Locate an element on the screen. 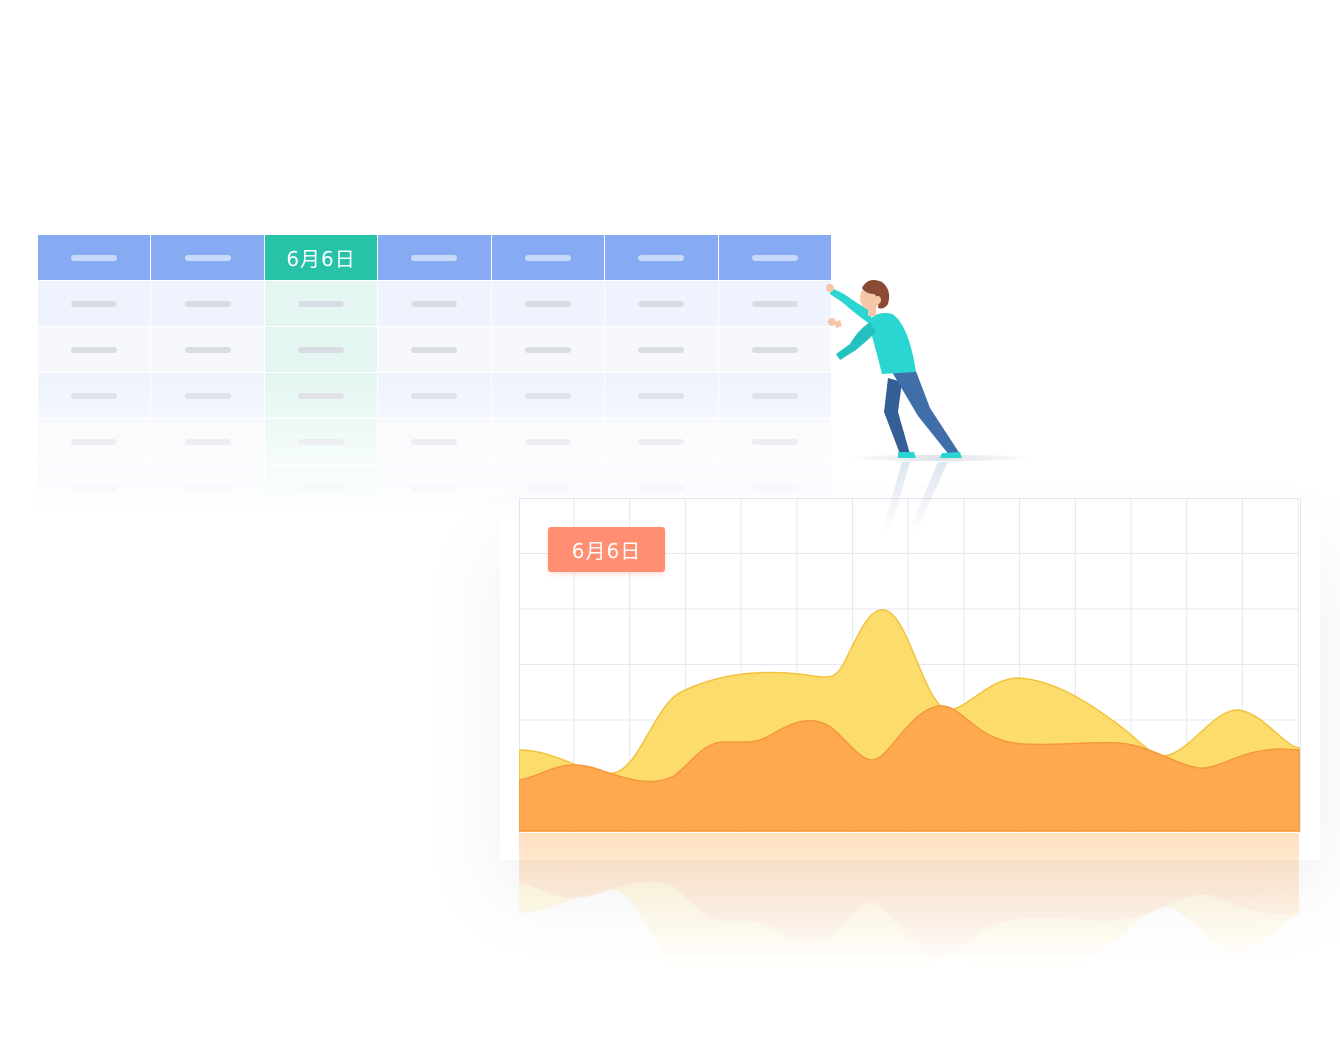 This screenshot has height=1040, width=1340. torso is located at coordinates (892, 343).